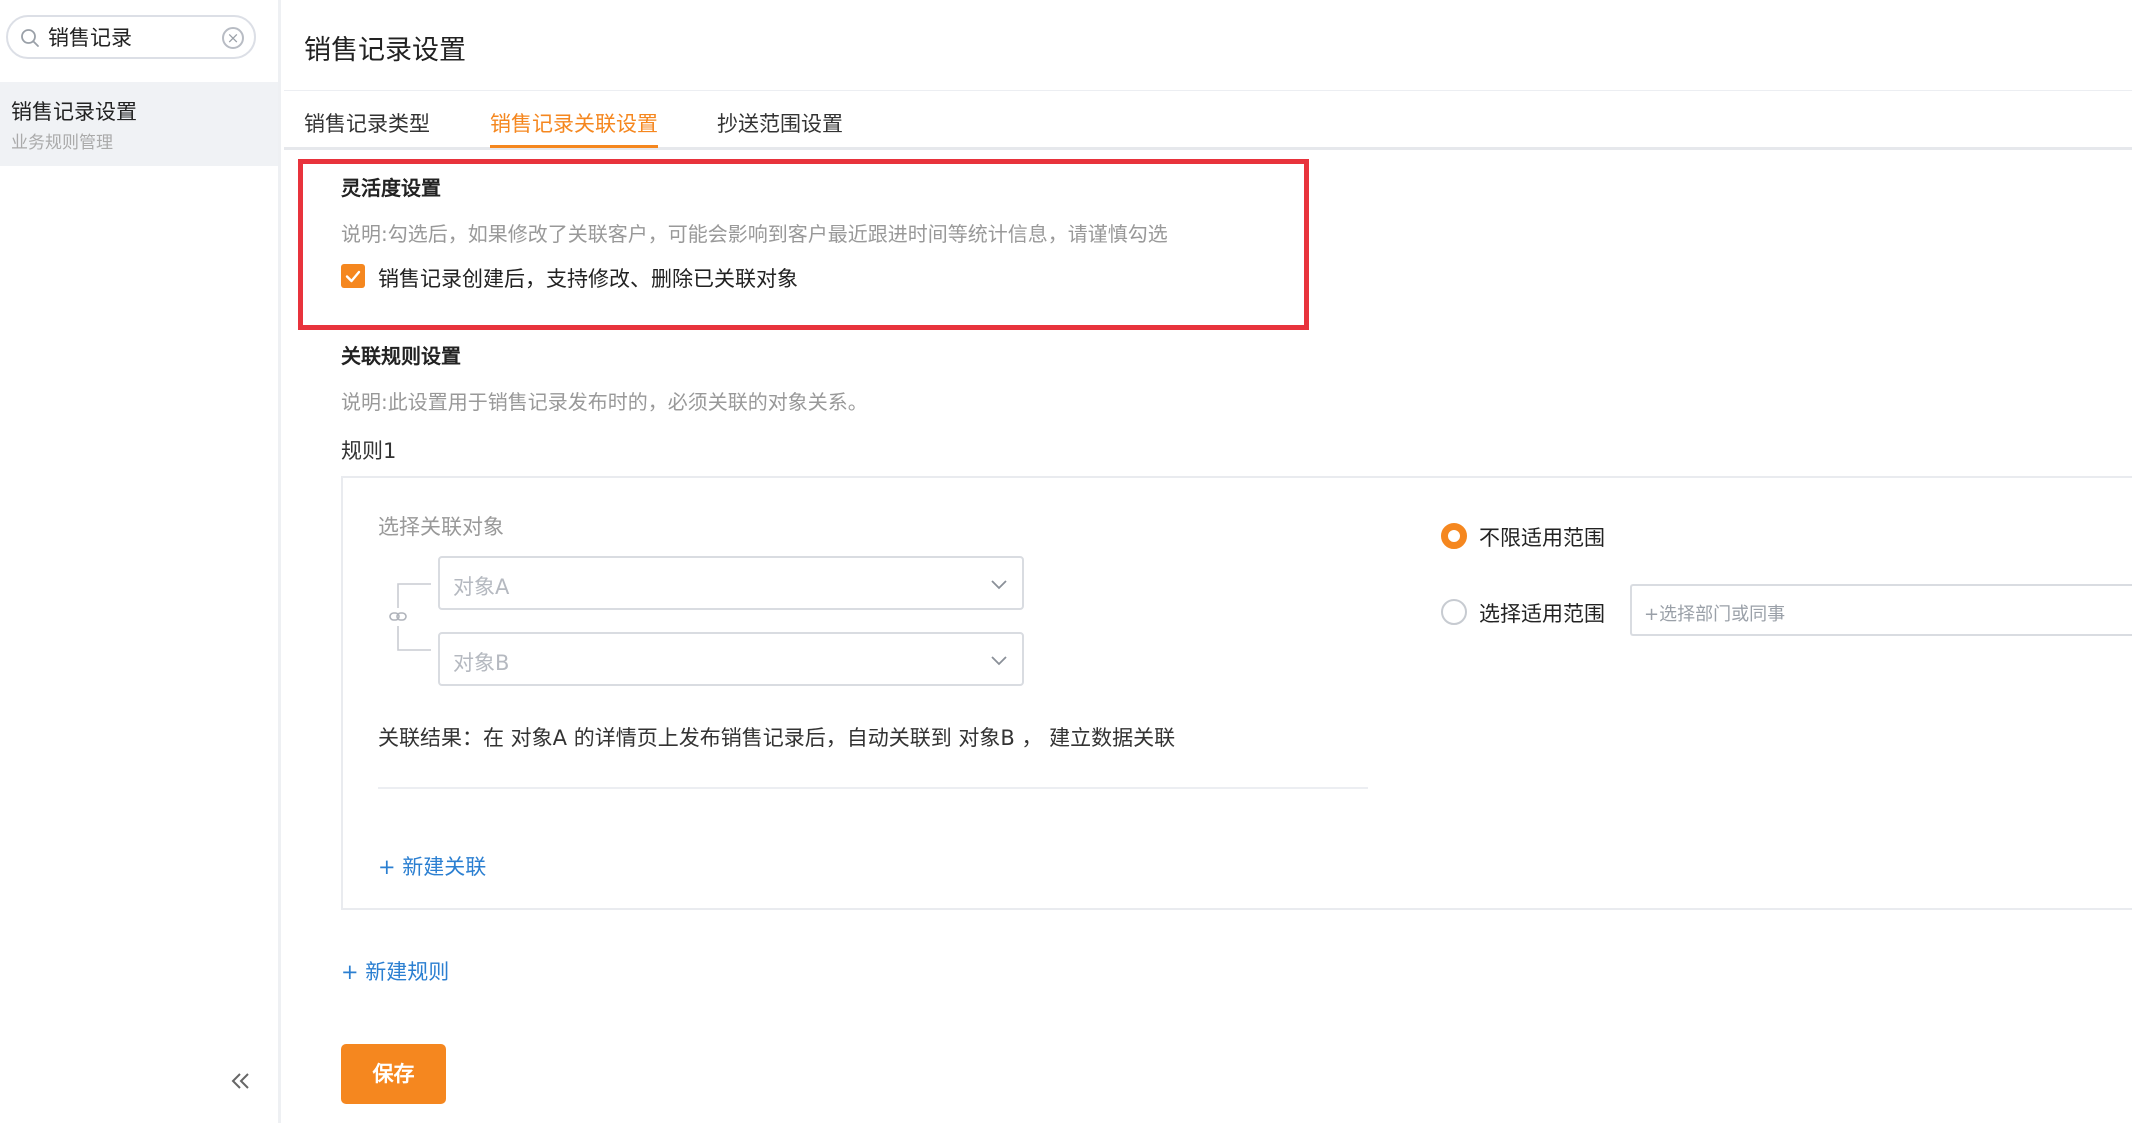 The height and width of the screenshot is (1123, 2132). Describe the element at coordinates (780, 123) in the screenshot. I see `tab-cc-scope: 抄送范围设置` at that location.